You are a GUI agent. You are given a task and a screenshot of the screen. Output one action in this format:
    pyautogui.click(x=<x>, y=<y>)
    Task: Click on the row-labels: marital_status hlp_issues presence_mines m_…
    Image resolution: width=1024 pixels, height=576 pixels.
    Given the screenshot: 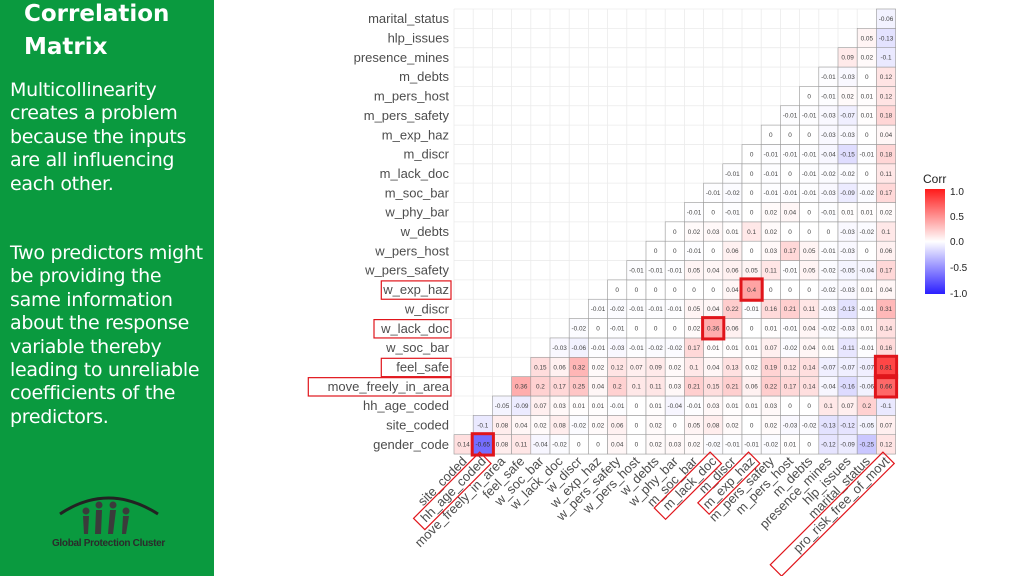 What is the action you would take?
    pyautogui.click(x=389, y=231)
    